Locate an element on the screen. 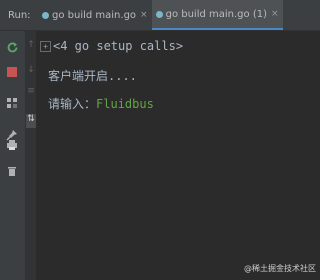 The height and width of the screenshot is (280, 320). user-input-text: Fluidbus is located at coordinates (125, 104).